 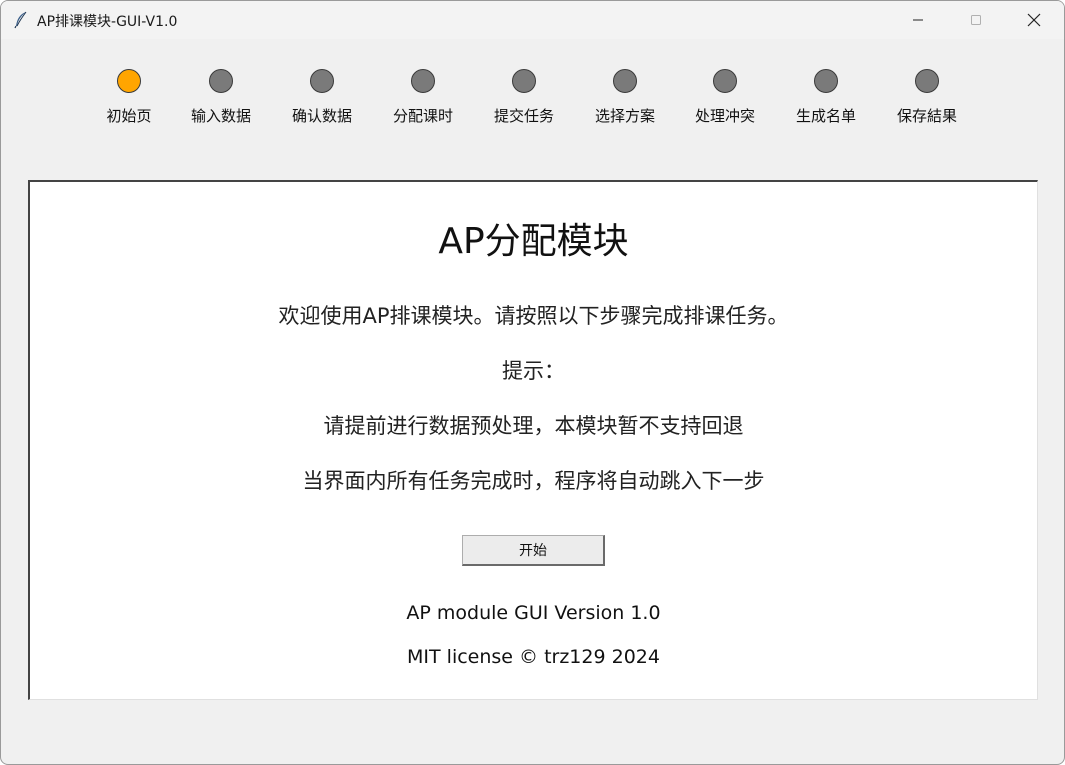 What do you see at coordinates (422, 116) in the screenshot?
I see `step-label: 分配课时` at bounding box center [422, 116].